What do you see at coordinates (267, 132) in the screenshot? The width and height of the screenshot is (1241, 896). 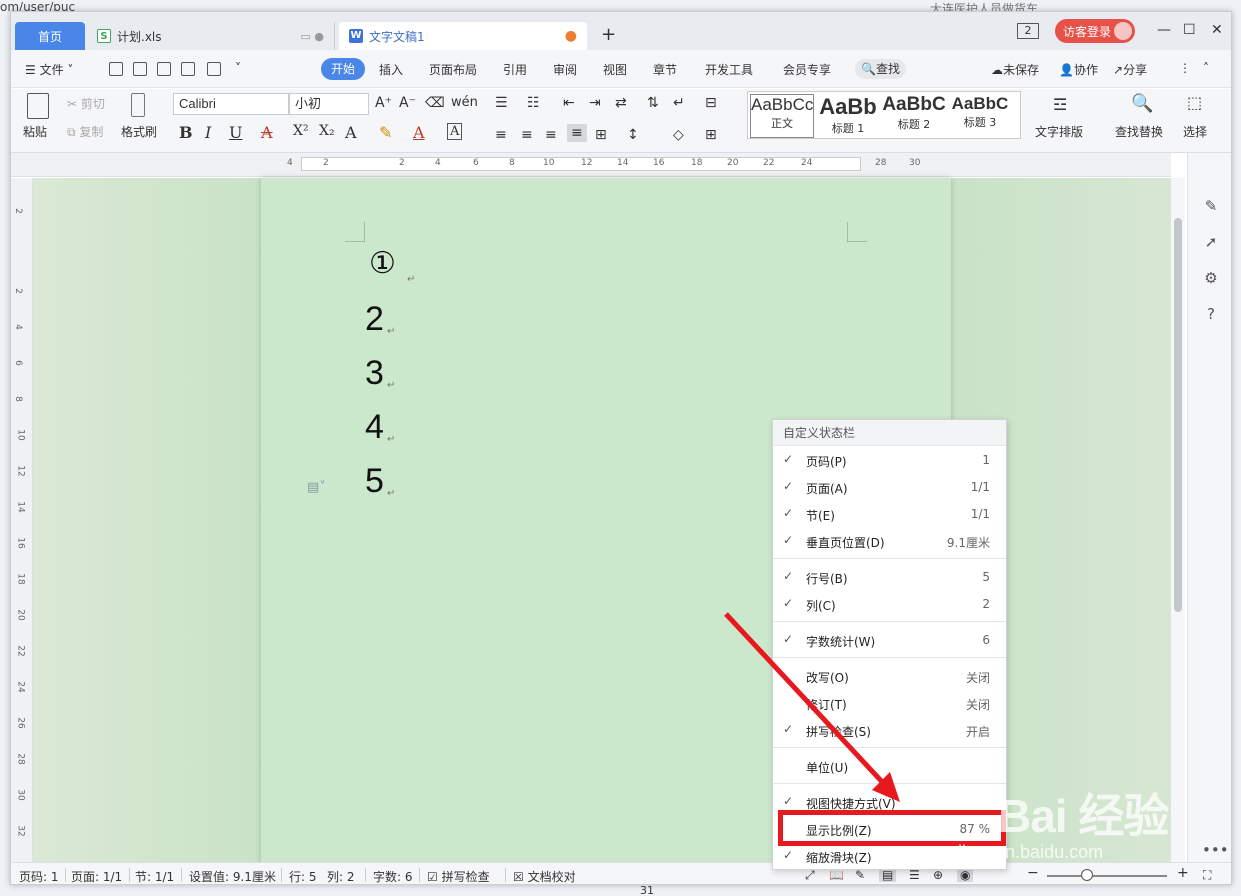 I see `strikethrough-icon: A` at bounding box center [267, 132].